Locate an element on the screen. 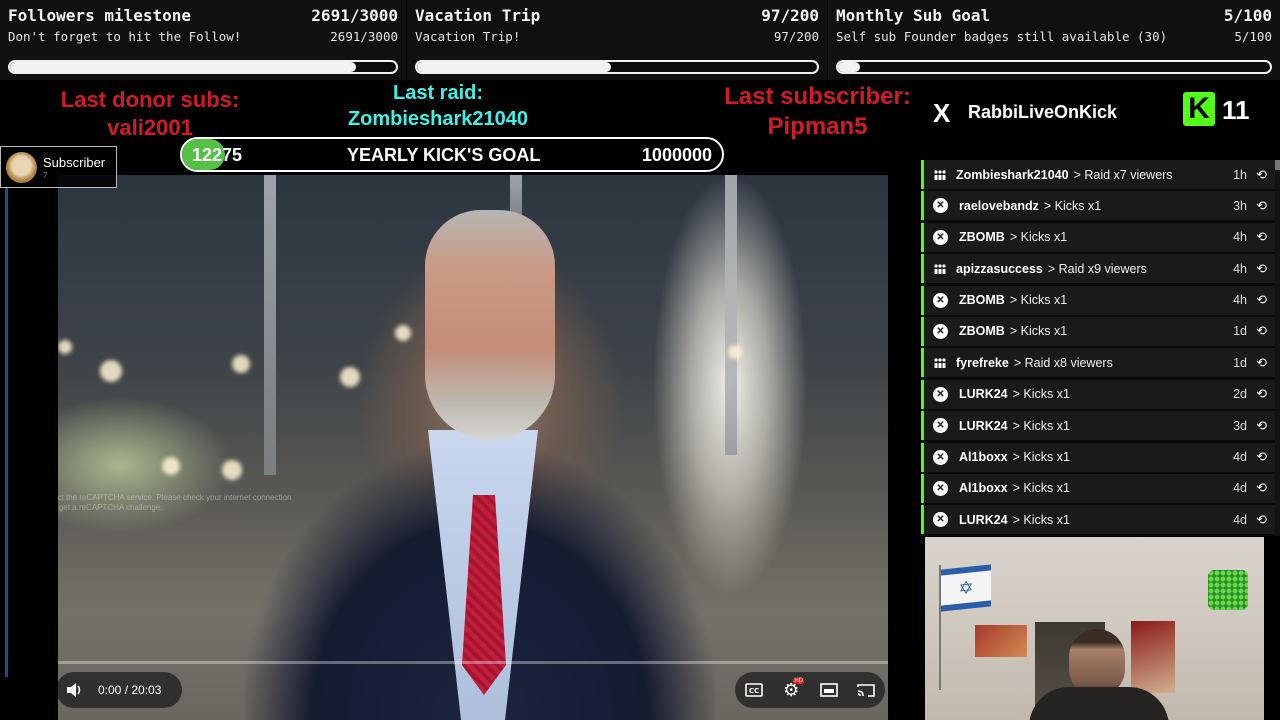 The width and height of the screenshot is (1280, 720). event-row: ✕ ZBOMB > Kicks x1 1d ⟲ is located at coordinates (1098, 331).